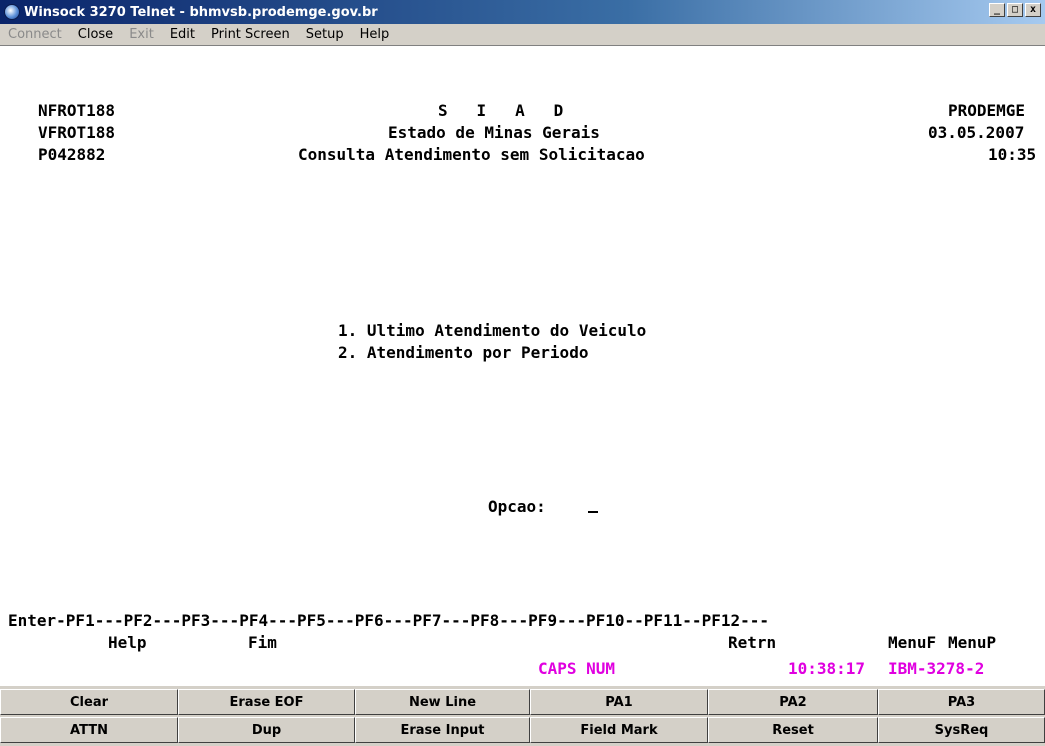 Image resolution: width=1045 pixels, height=746 pixels. I want to click on maximize-button: □, so click(1015, 10).